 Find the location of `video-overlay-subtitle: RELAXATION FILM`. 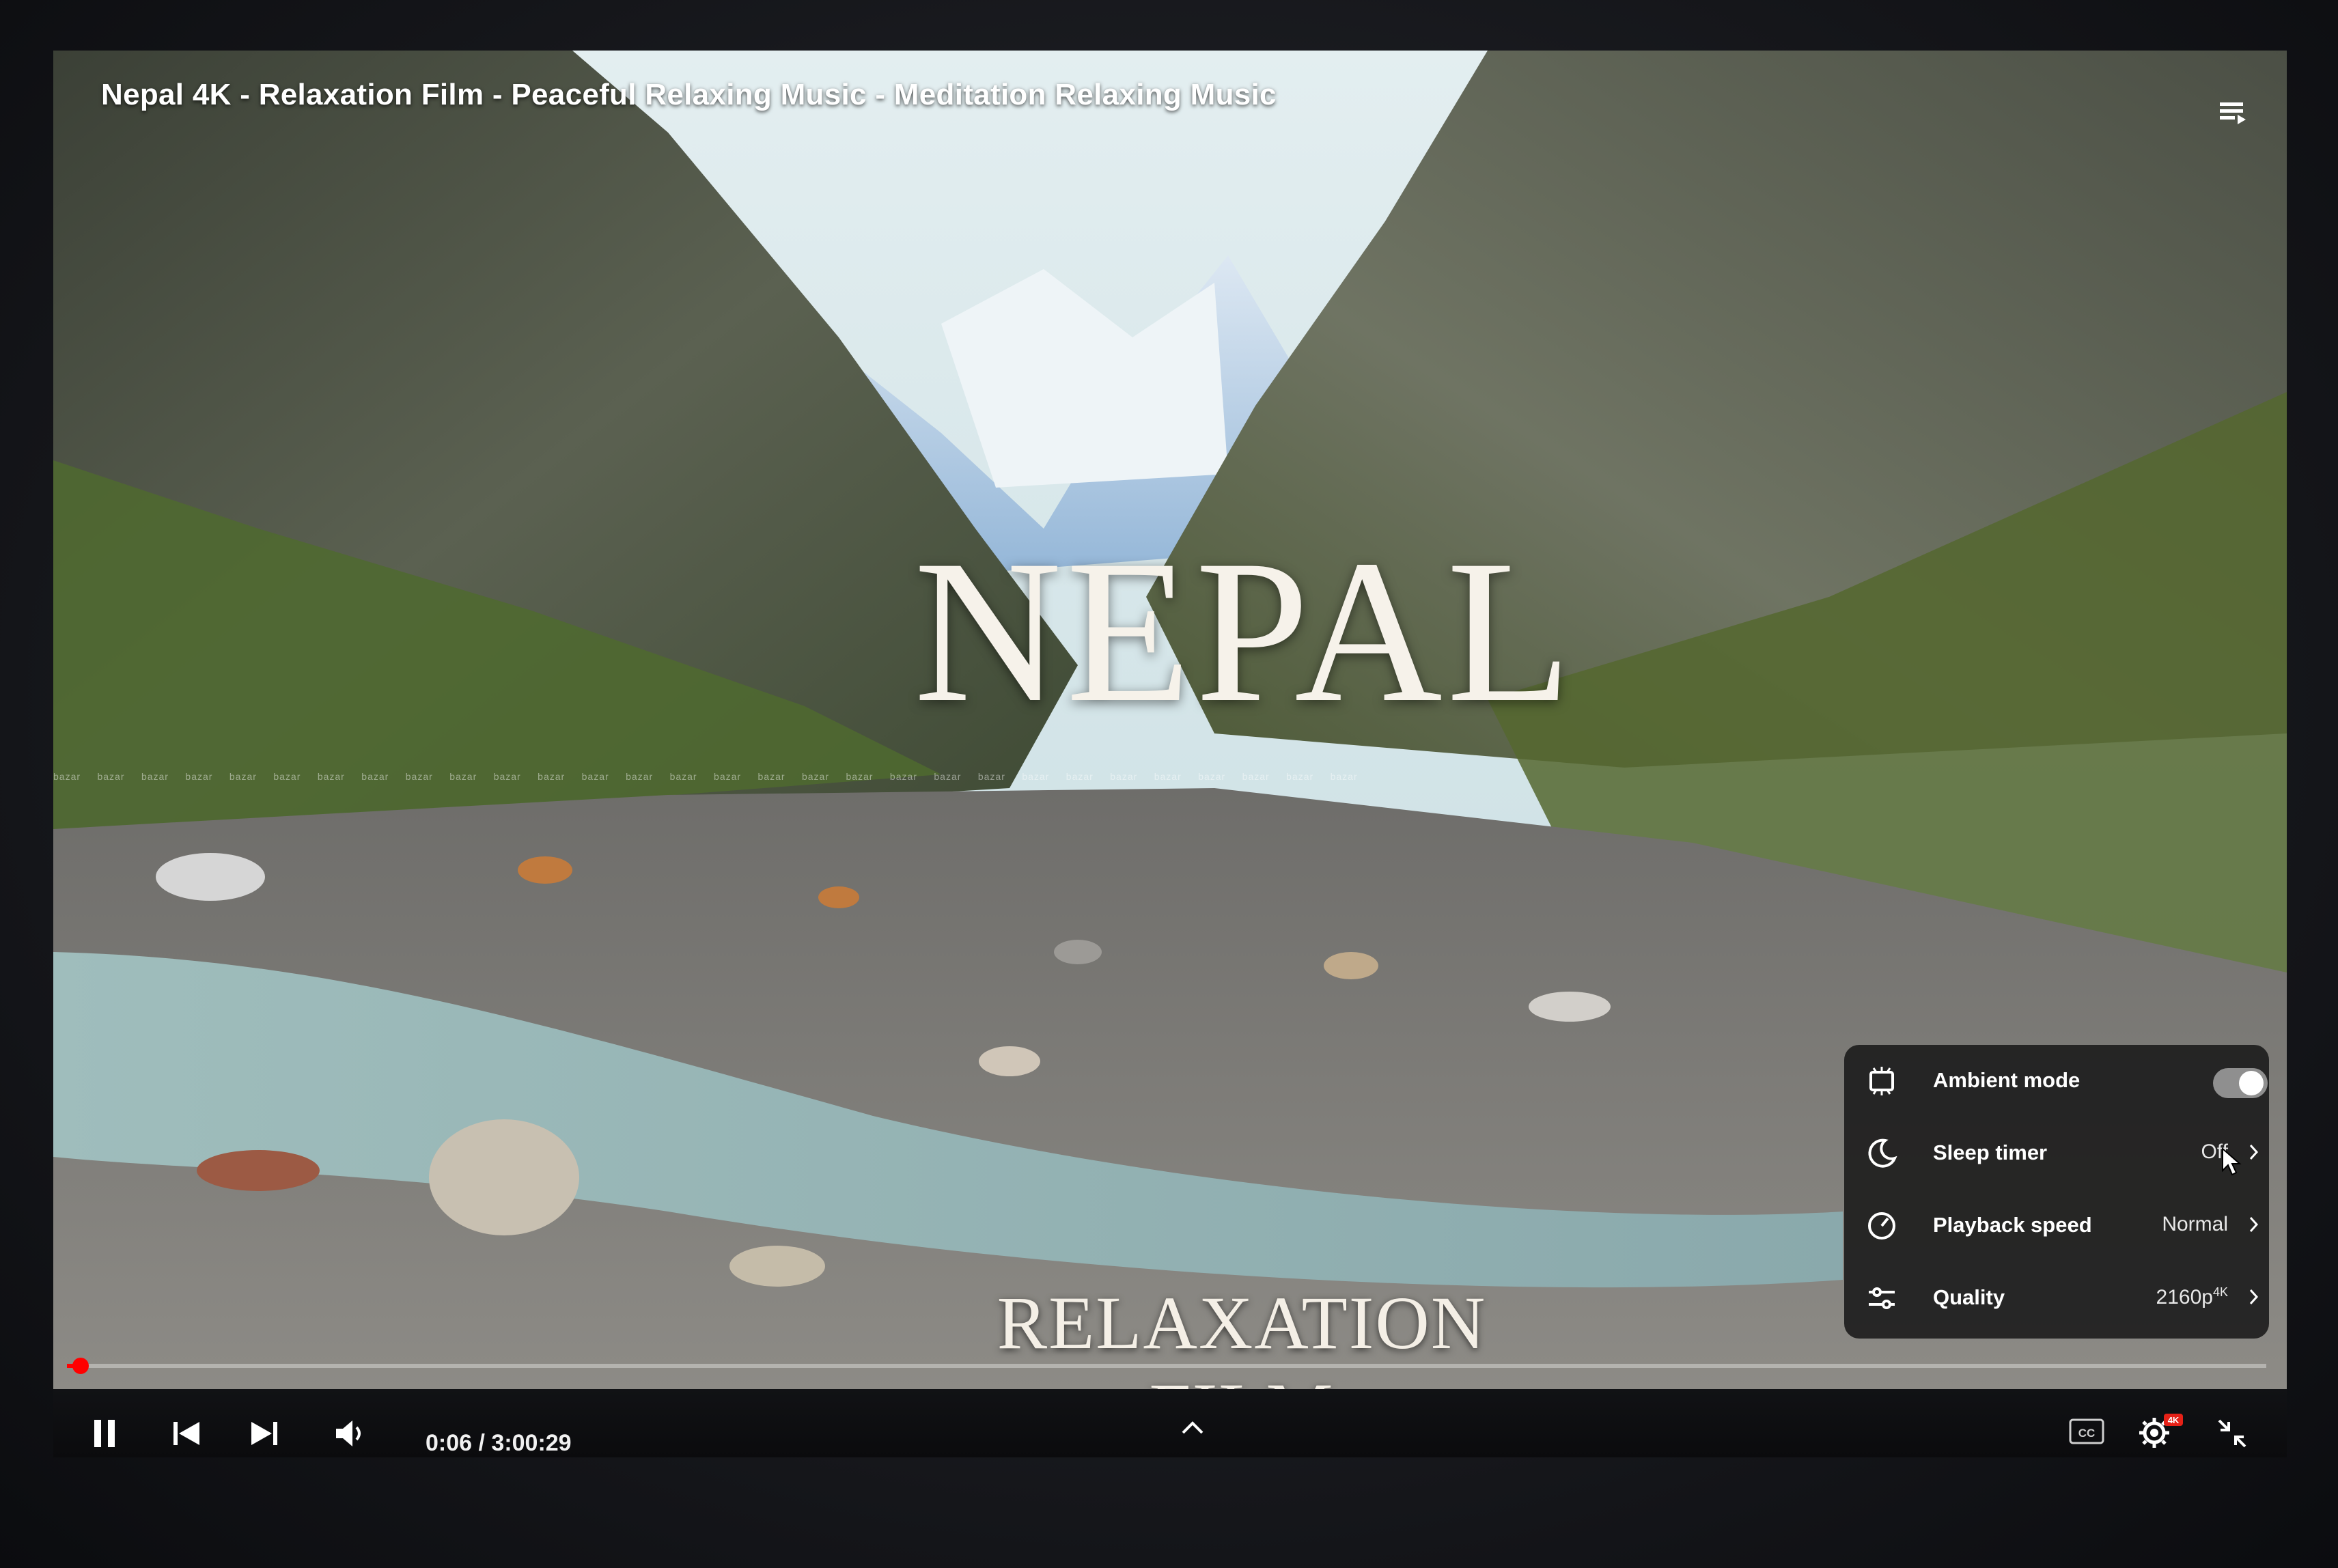

video-overlay-subtitle: RELAXATION FILM is located at coordinates (1242, 1335).